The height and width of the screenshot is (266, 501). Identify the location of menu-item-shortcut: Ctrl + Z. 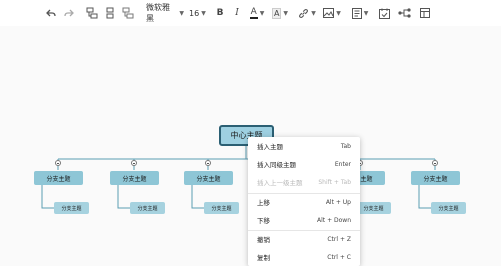
(339, 239).